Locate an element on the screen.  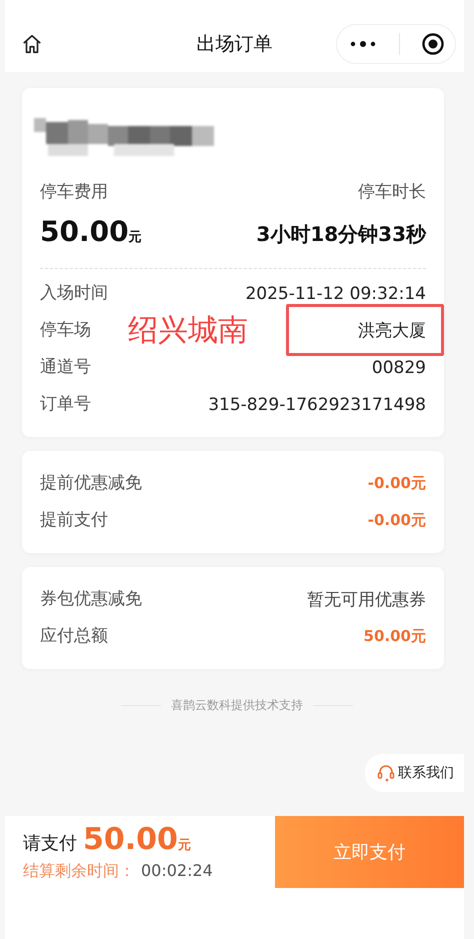
headset-icon is located at coordinates (386, 773).